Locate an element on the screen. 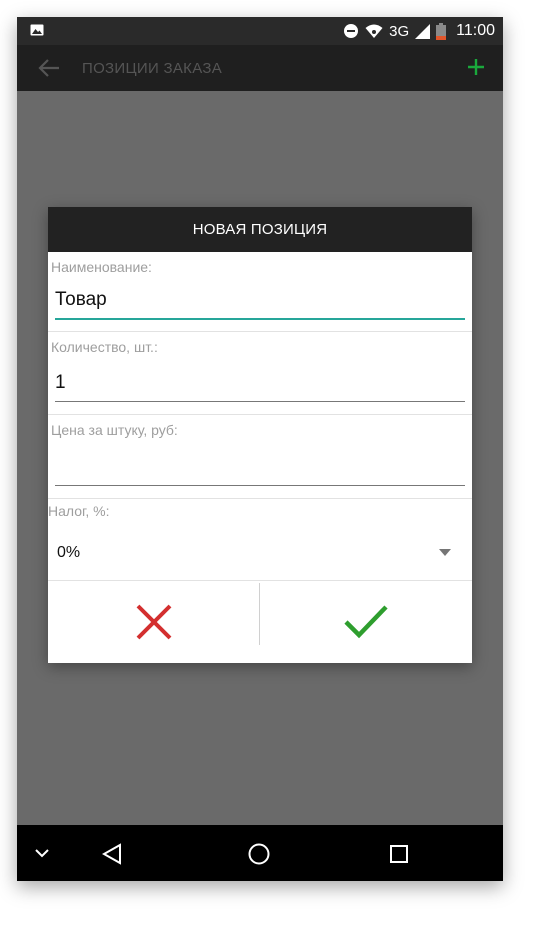  status-time: 11:00 is located at coordinates (475, 30).